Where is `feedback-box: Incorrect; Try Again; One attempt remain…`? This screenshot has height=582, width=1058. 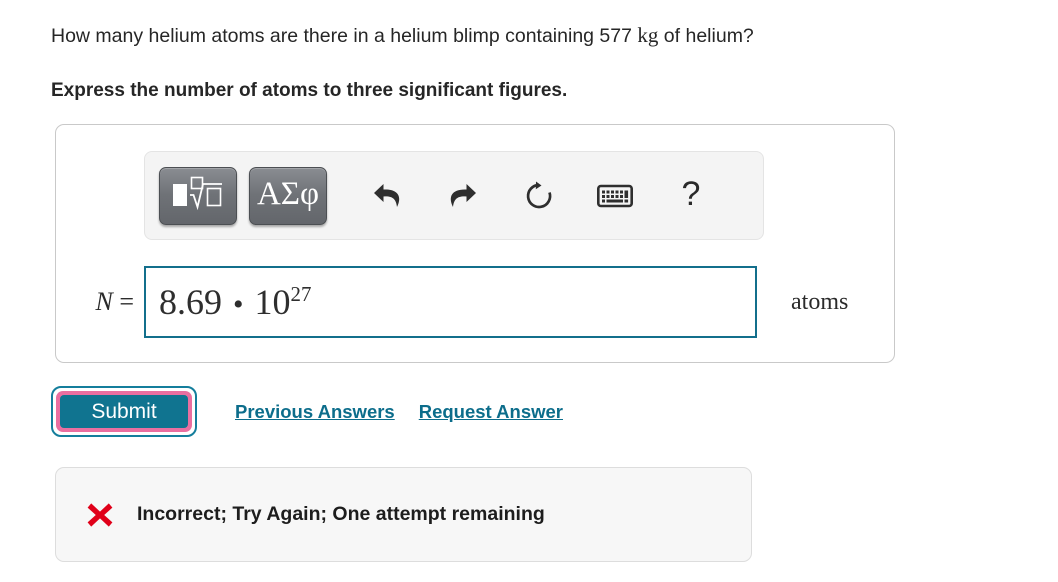 feedback-box: Incorrect; Try Again; One attempt remain… is located at coordinates (403, 514).